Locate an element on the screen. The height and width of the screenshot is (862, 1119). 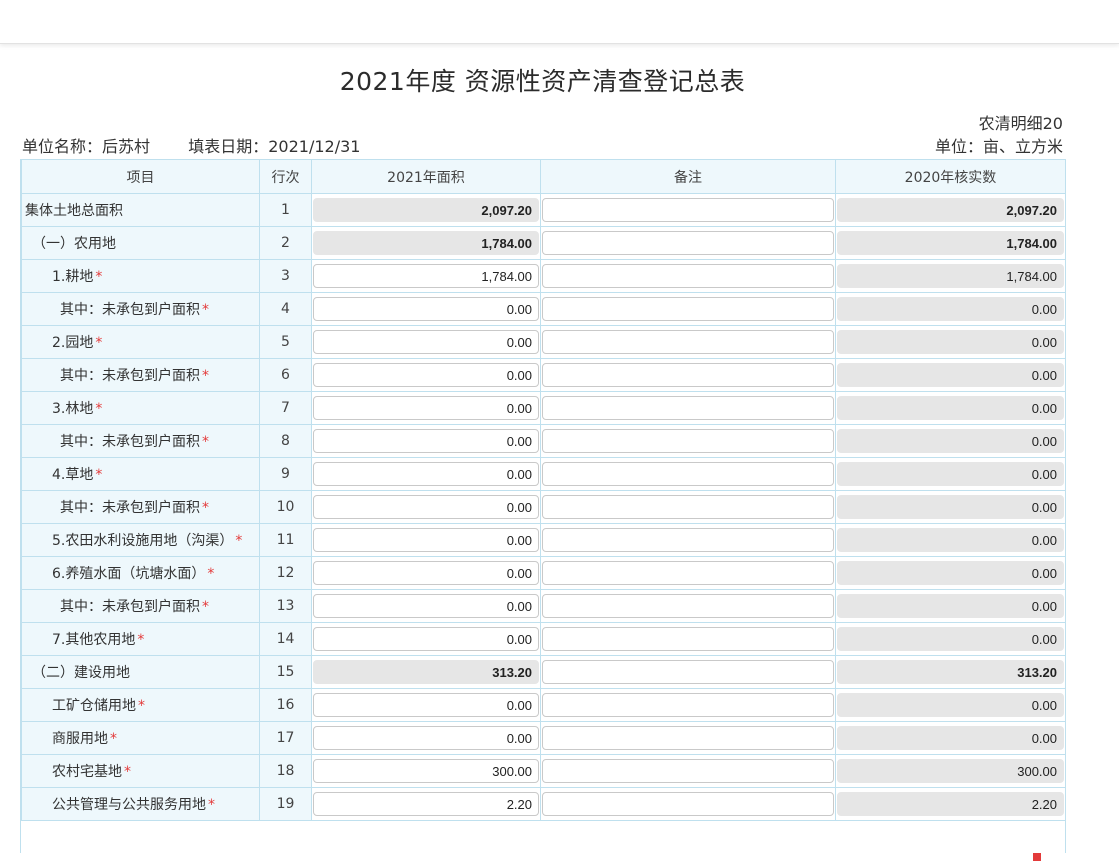
row-item-label: 集体土地总面积 is located at coordinates (74, 211).